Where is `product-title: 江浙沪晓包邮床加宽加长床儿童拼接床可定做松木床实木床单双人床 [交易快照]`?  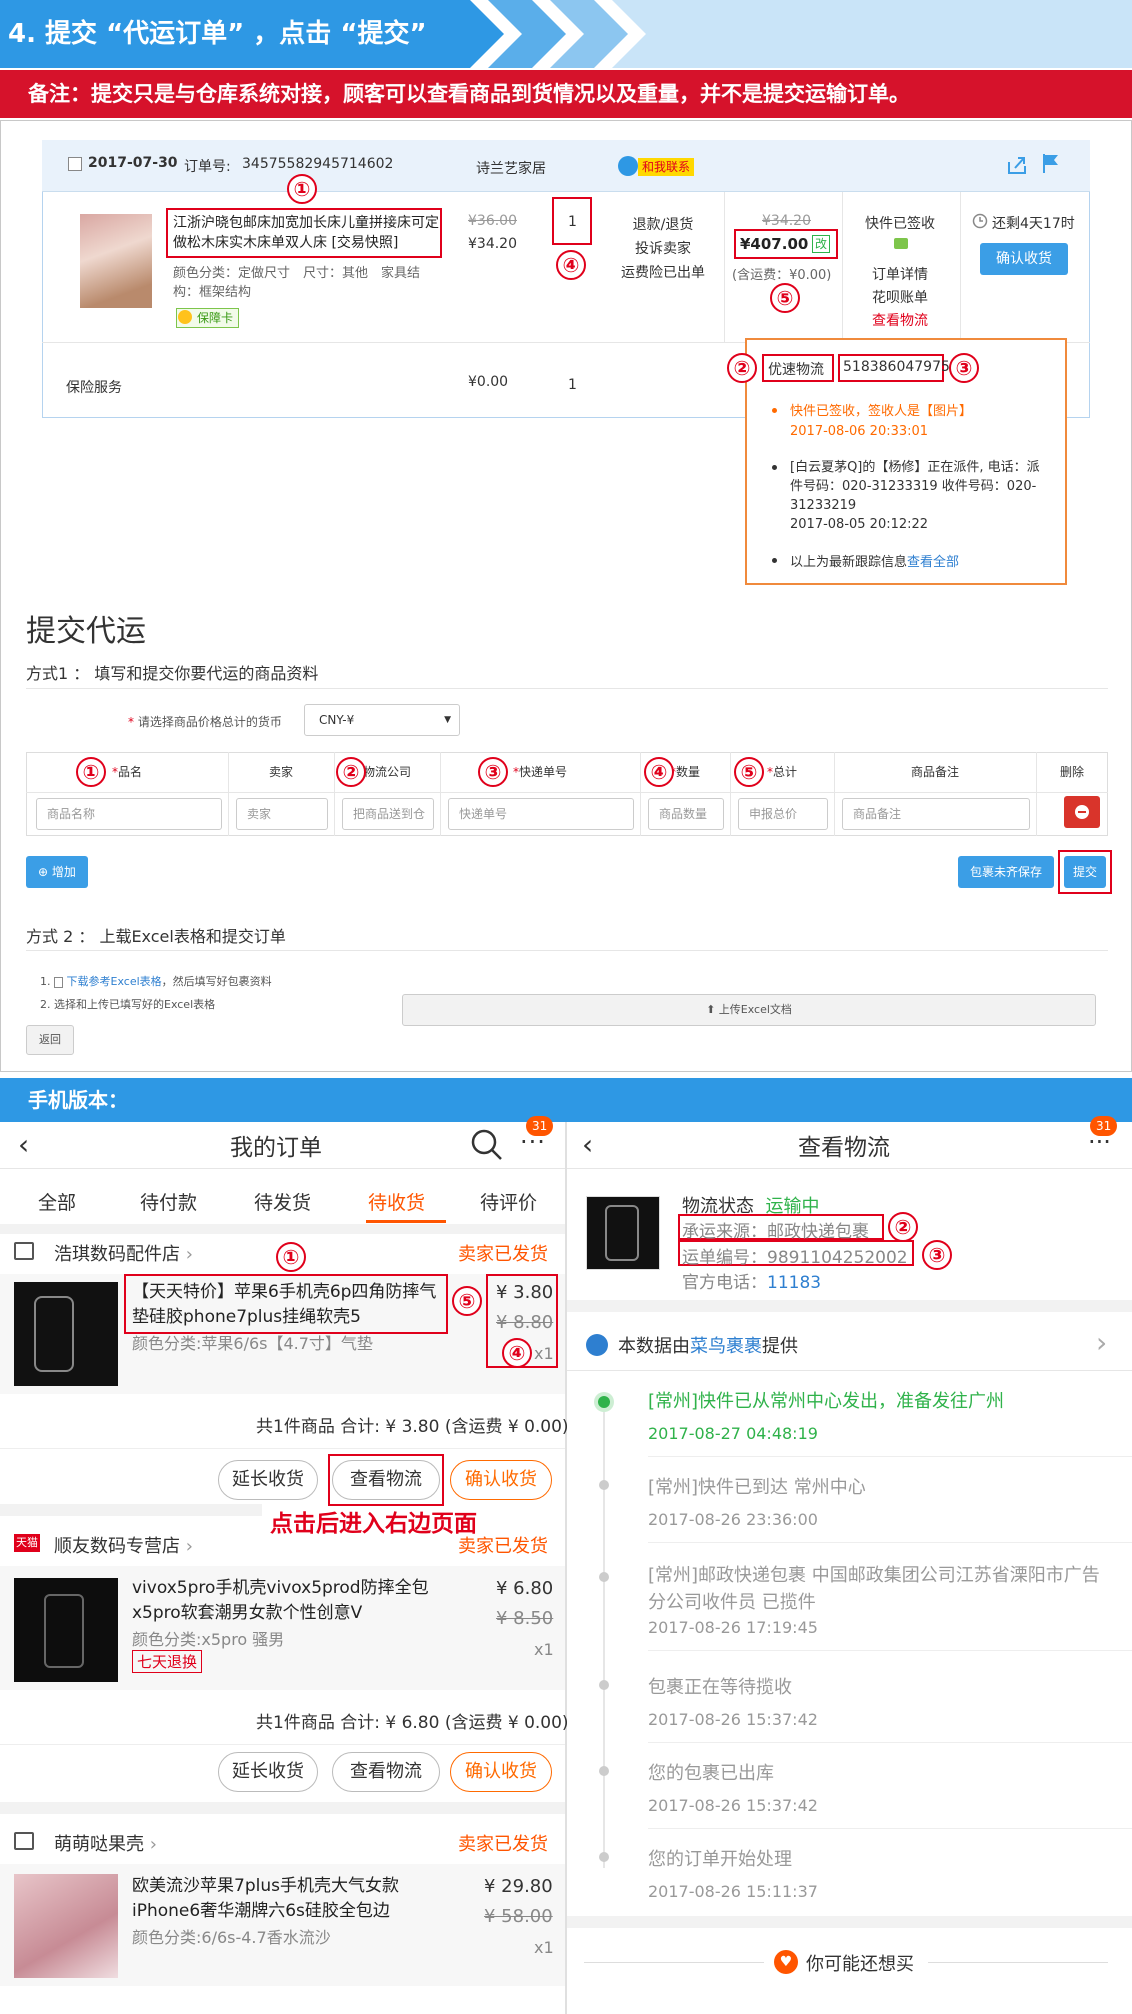
product-title: 江浙沪晓包邮床加宽加长床儿童拼接床可定做松木床实木床单双人床 [交易快照] is located at coordinates (306, 233).